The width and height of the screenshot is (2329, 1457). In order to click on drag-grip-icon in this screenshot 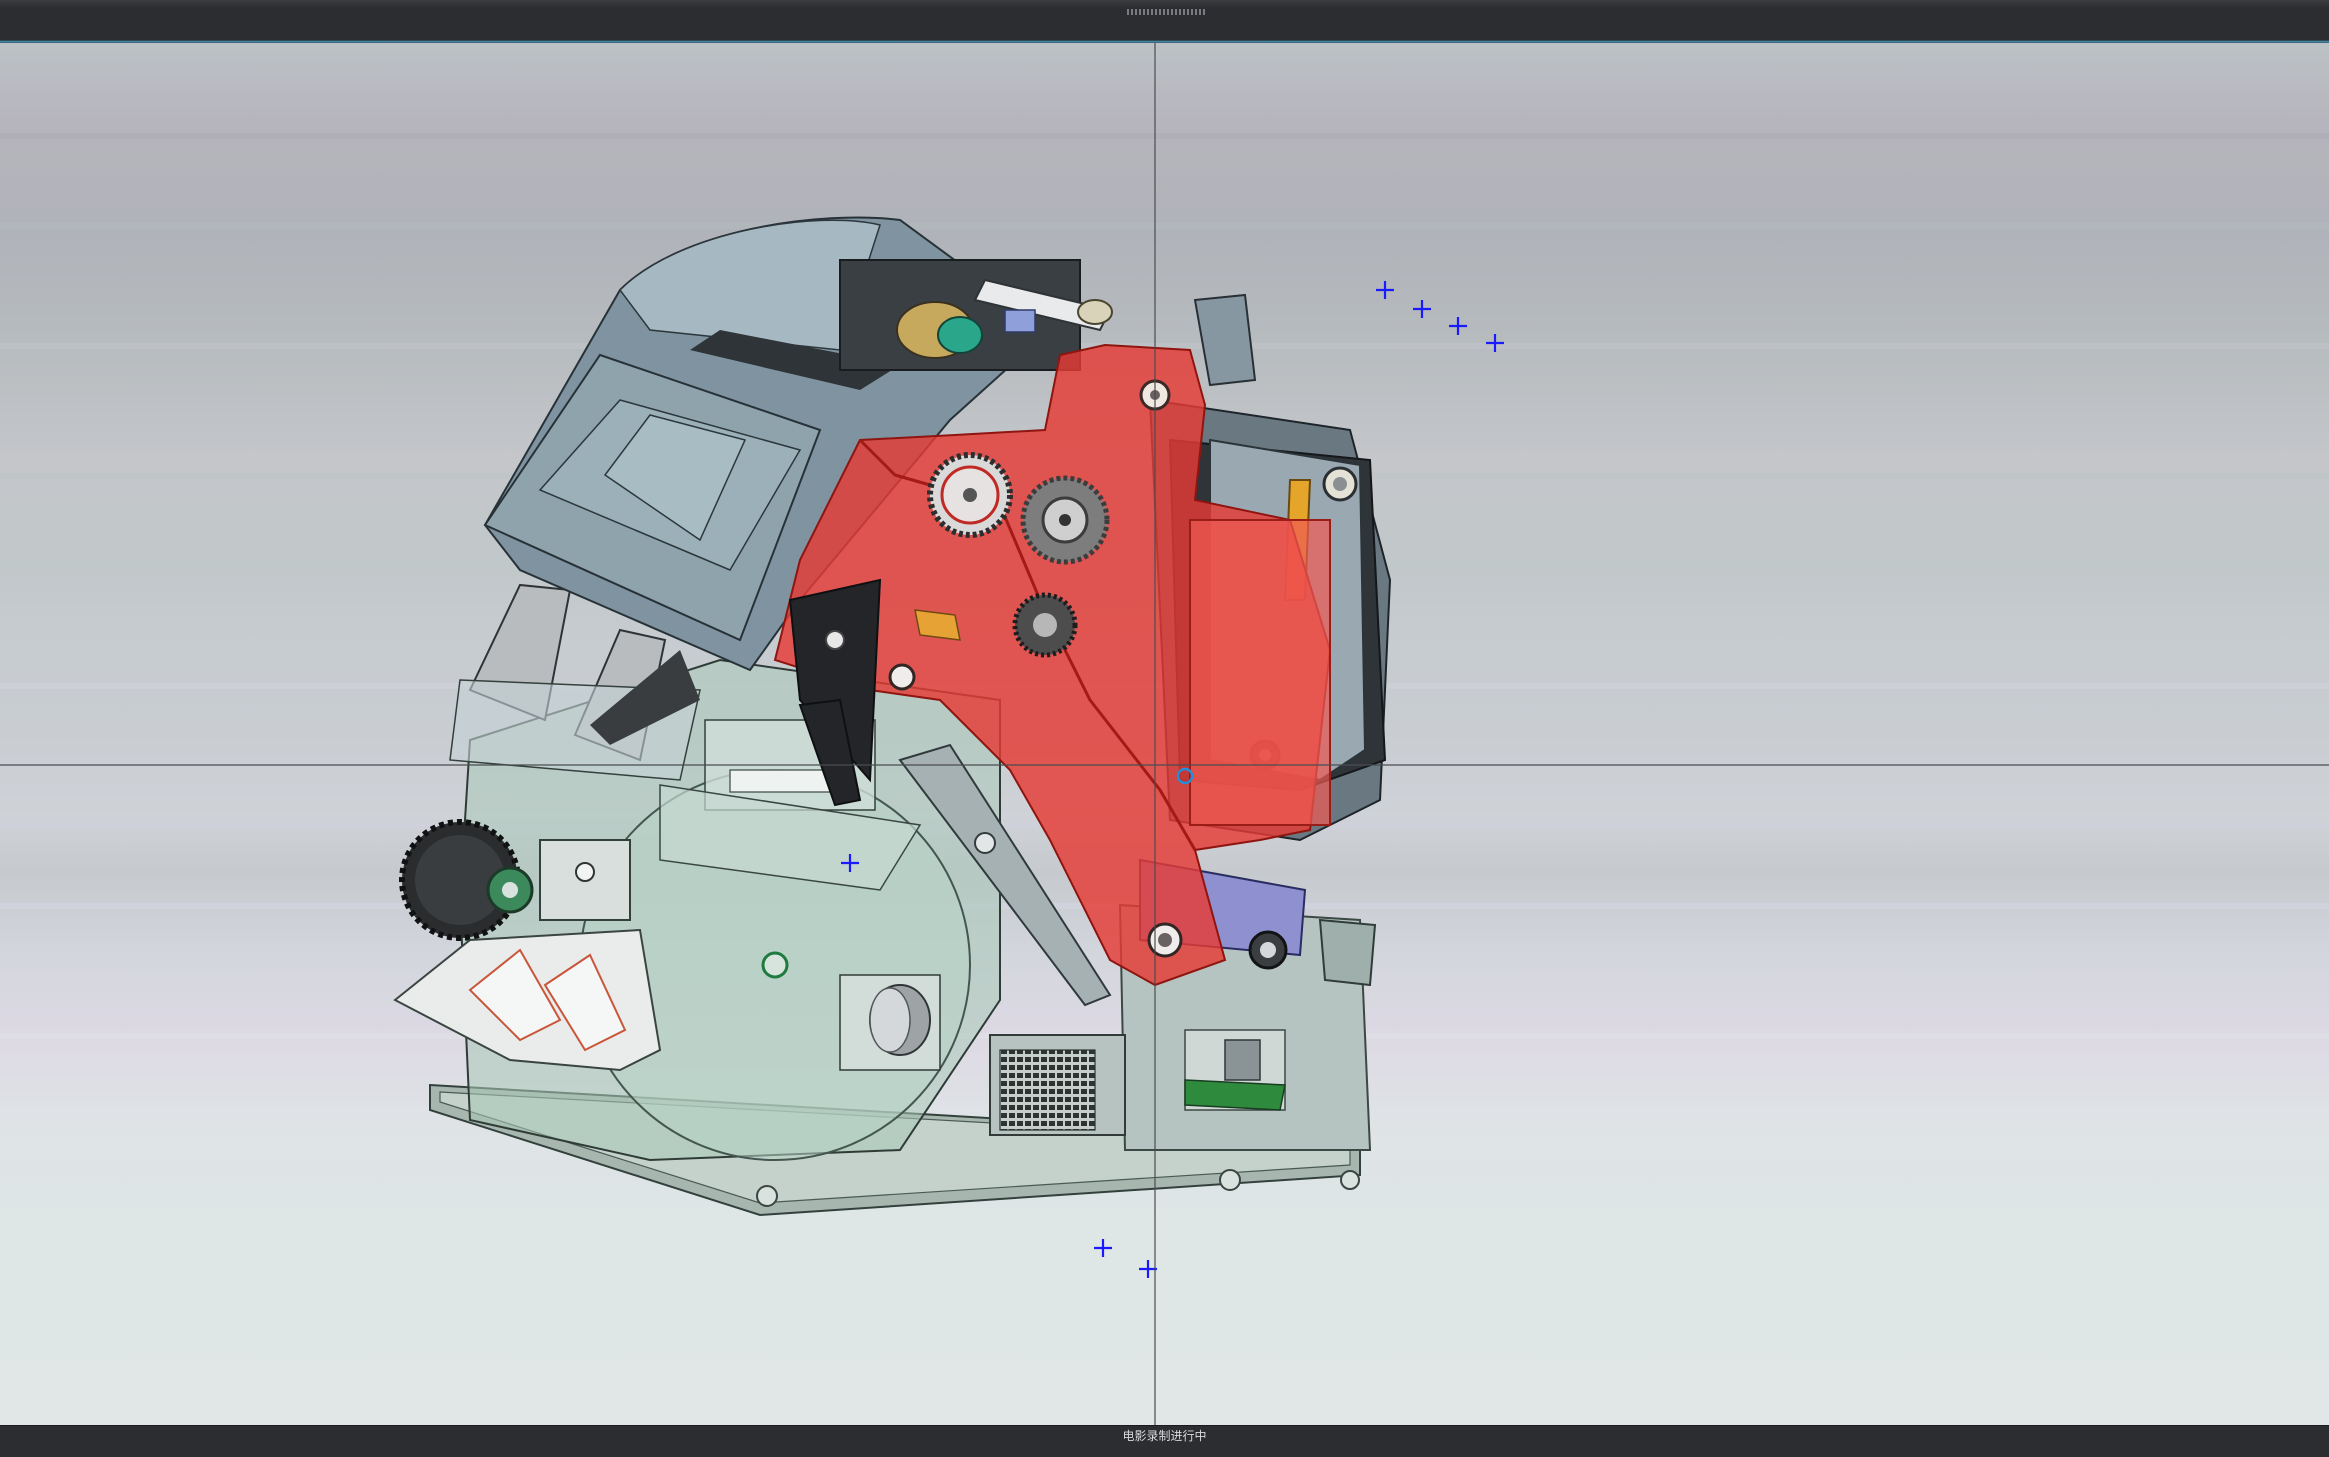, I will do `click(1166, 12)`.